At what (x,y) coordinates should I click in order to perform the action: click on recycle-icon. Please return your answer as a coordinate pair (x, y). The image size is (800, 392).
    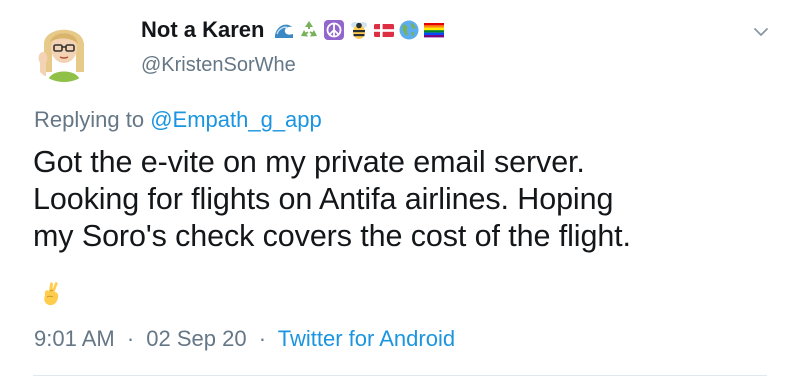
    Looking at the image, I should click on (309, 30).